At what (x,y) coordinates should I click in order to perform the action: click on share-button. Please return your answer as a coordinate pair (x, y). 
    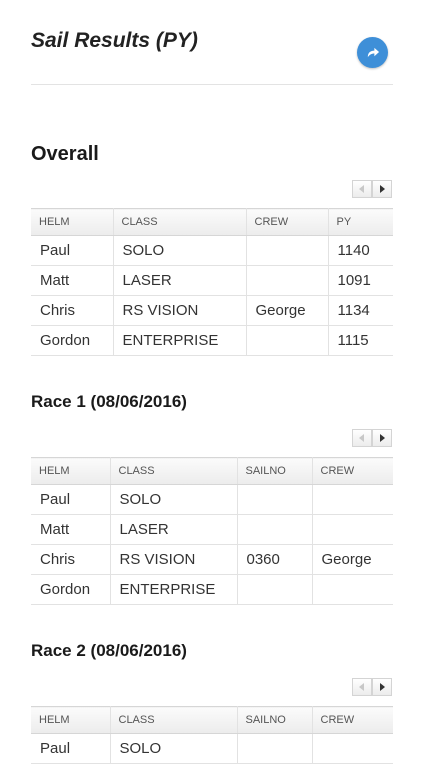
    Looking at the image, I should click on (372, 52).